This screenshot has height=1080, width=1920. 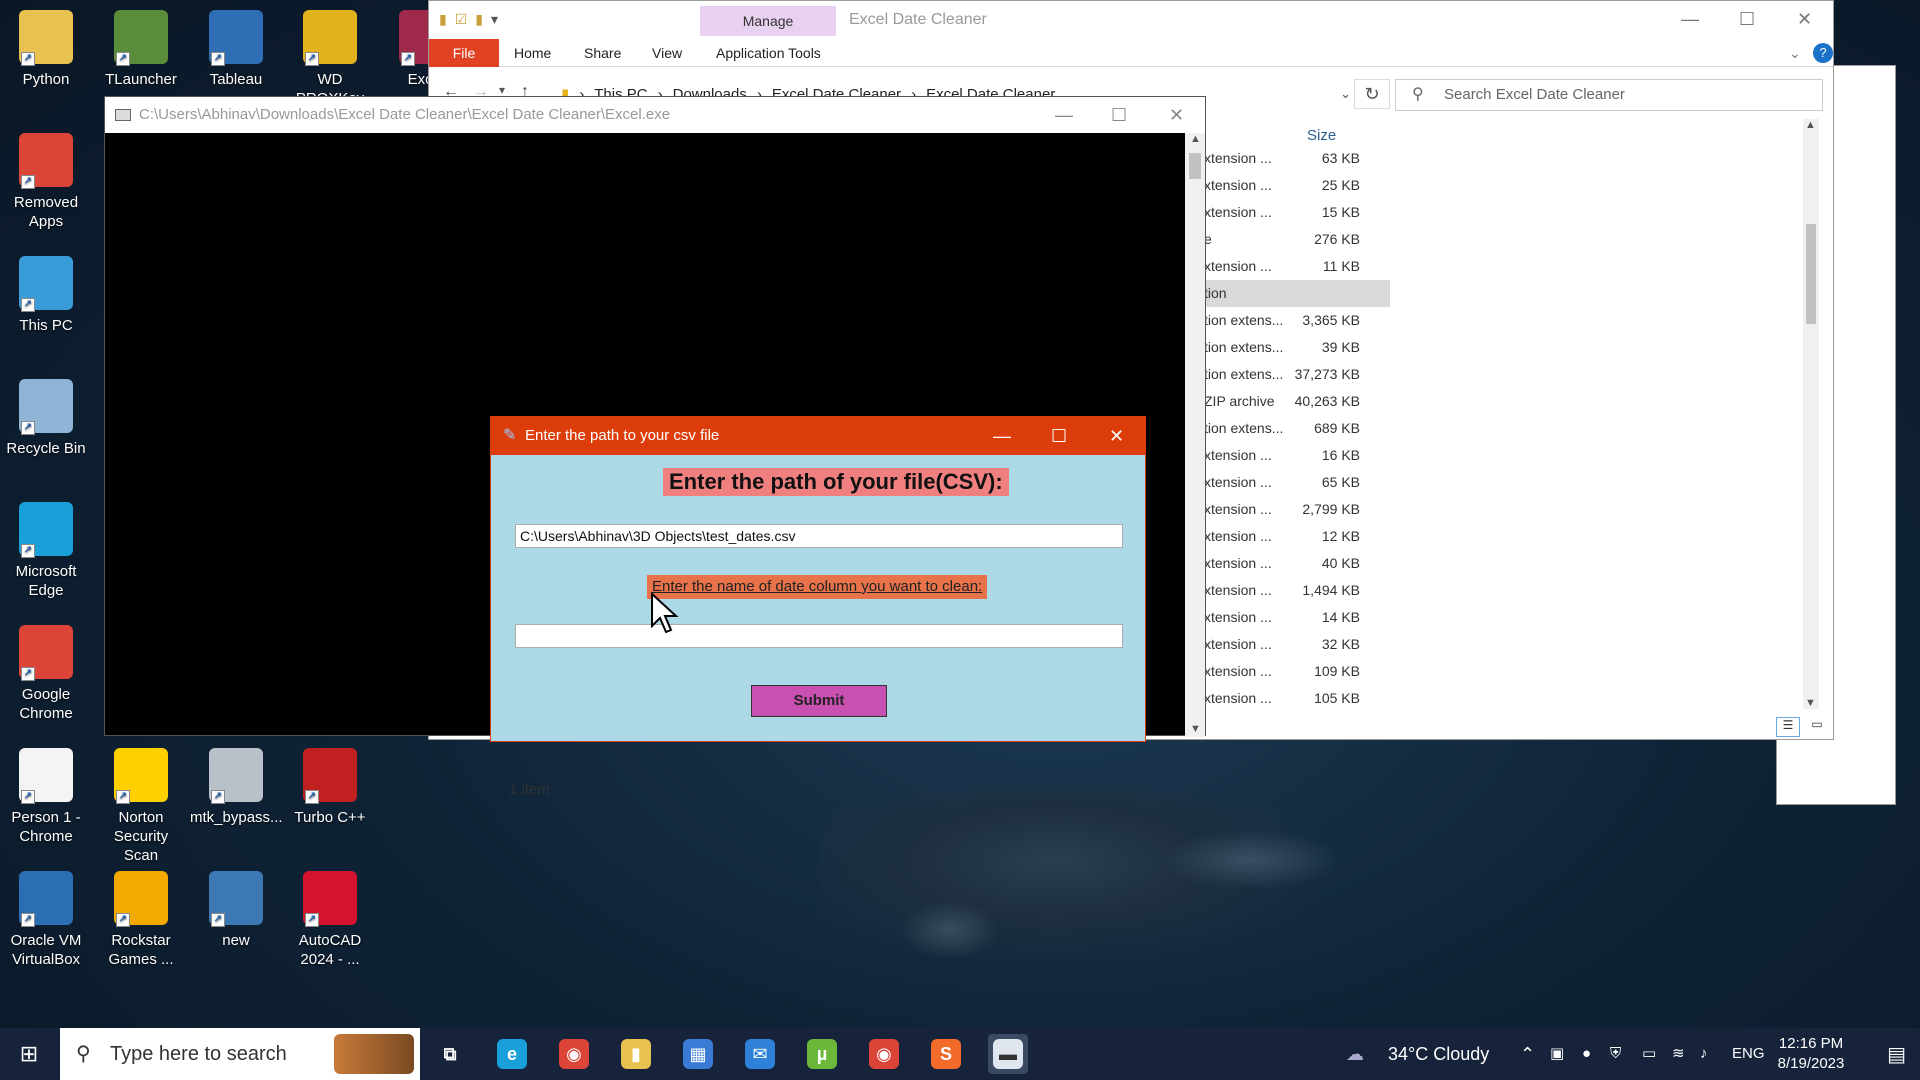 I want to click on task-view-icon: ⧉, so click(x=450, y=1054).